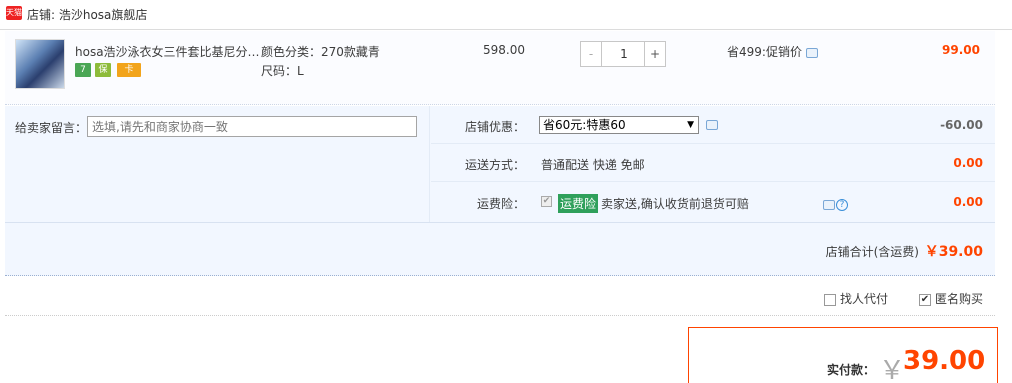 This screenshot has width=1012, height=383. What do you see at coordinates (546, 201) in the screenshot?
I see `insurance-checkbox: ✔` at bounding box center [546, 201].